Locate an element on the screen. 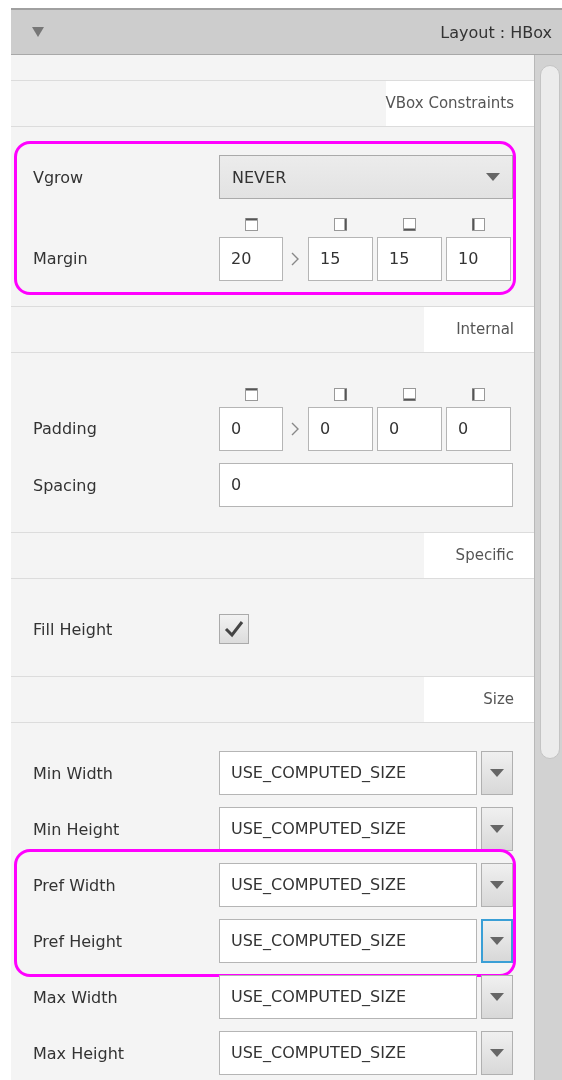 The height and width of the screenshot is (1080, 562). field-label: Spacing is located at coordinates (65, 485).